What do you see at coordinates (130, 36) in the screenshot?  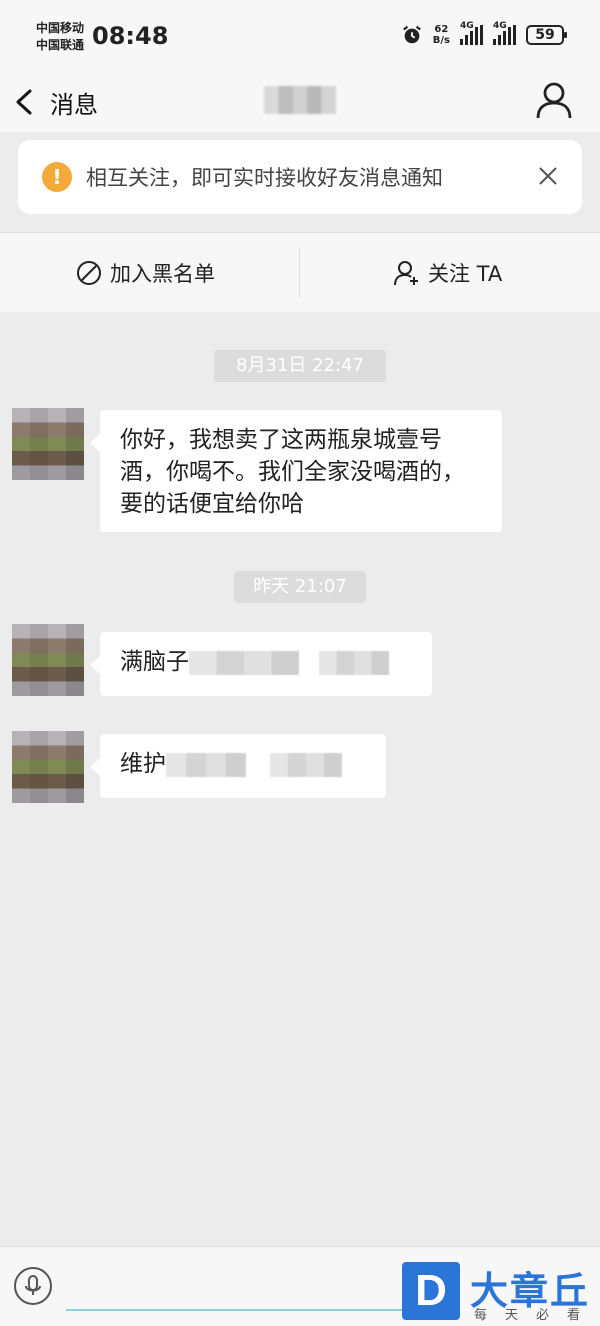 I see `clock: 08:48` at bounding box center [130, 36].